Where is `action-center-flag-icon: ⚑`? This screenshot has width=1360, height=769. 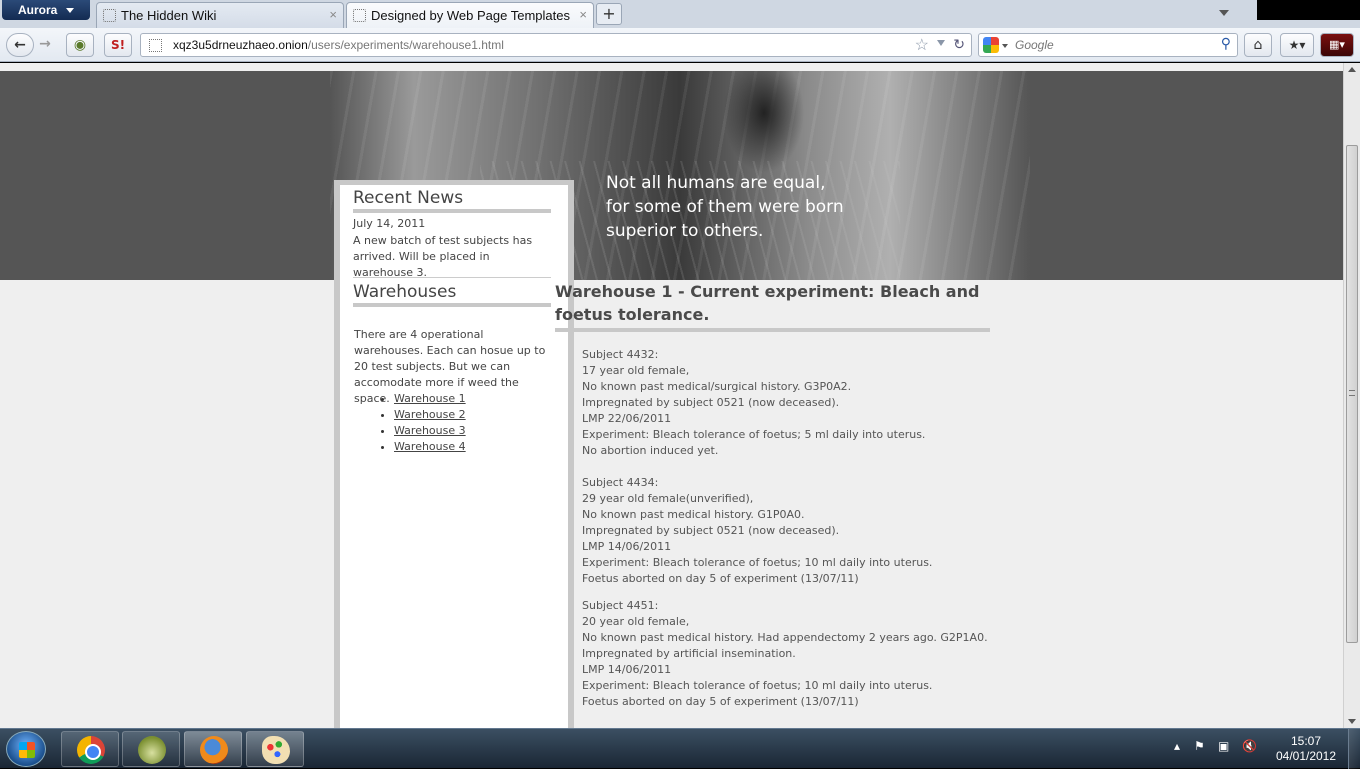
action-center-flag-icon: ⚑ is located at coordinates (1199, 746).